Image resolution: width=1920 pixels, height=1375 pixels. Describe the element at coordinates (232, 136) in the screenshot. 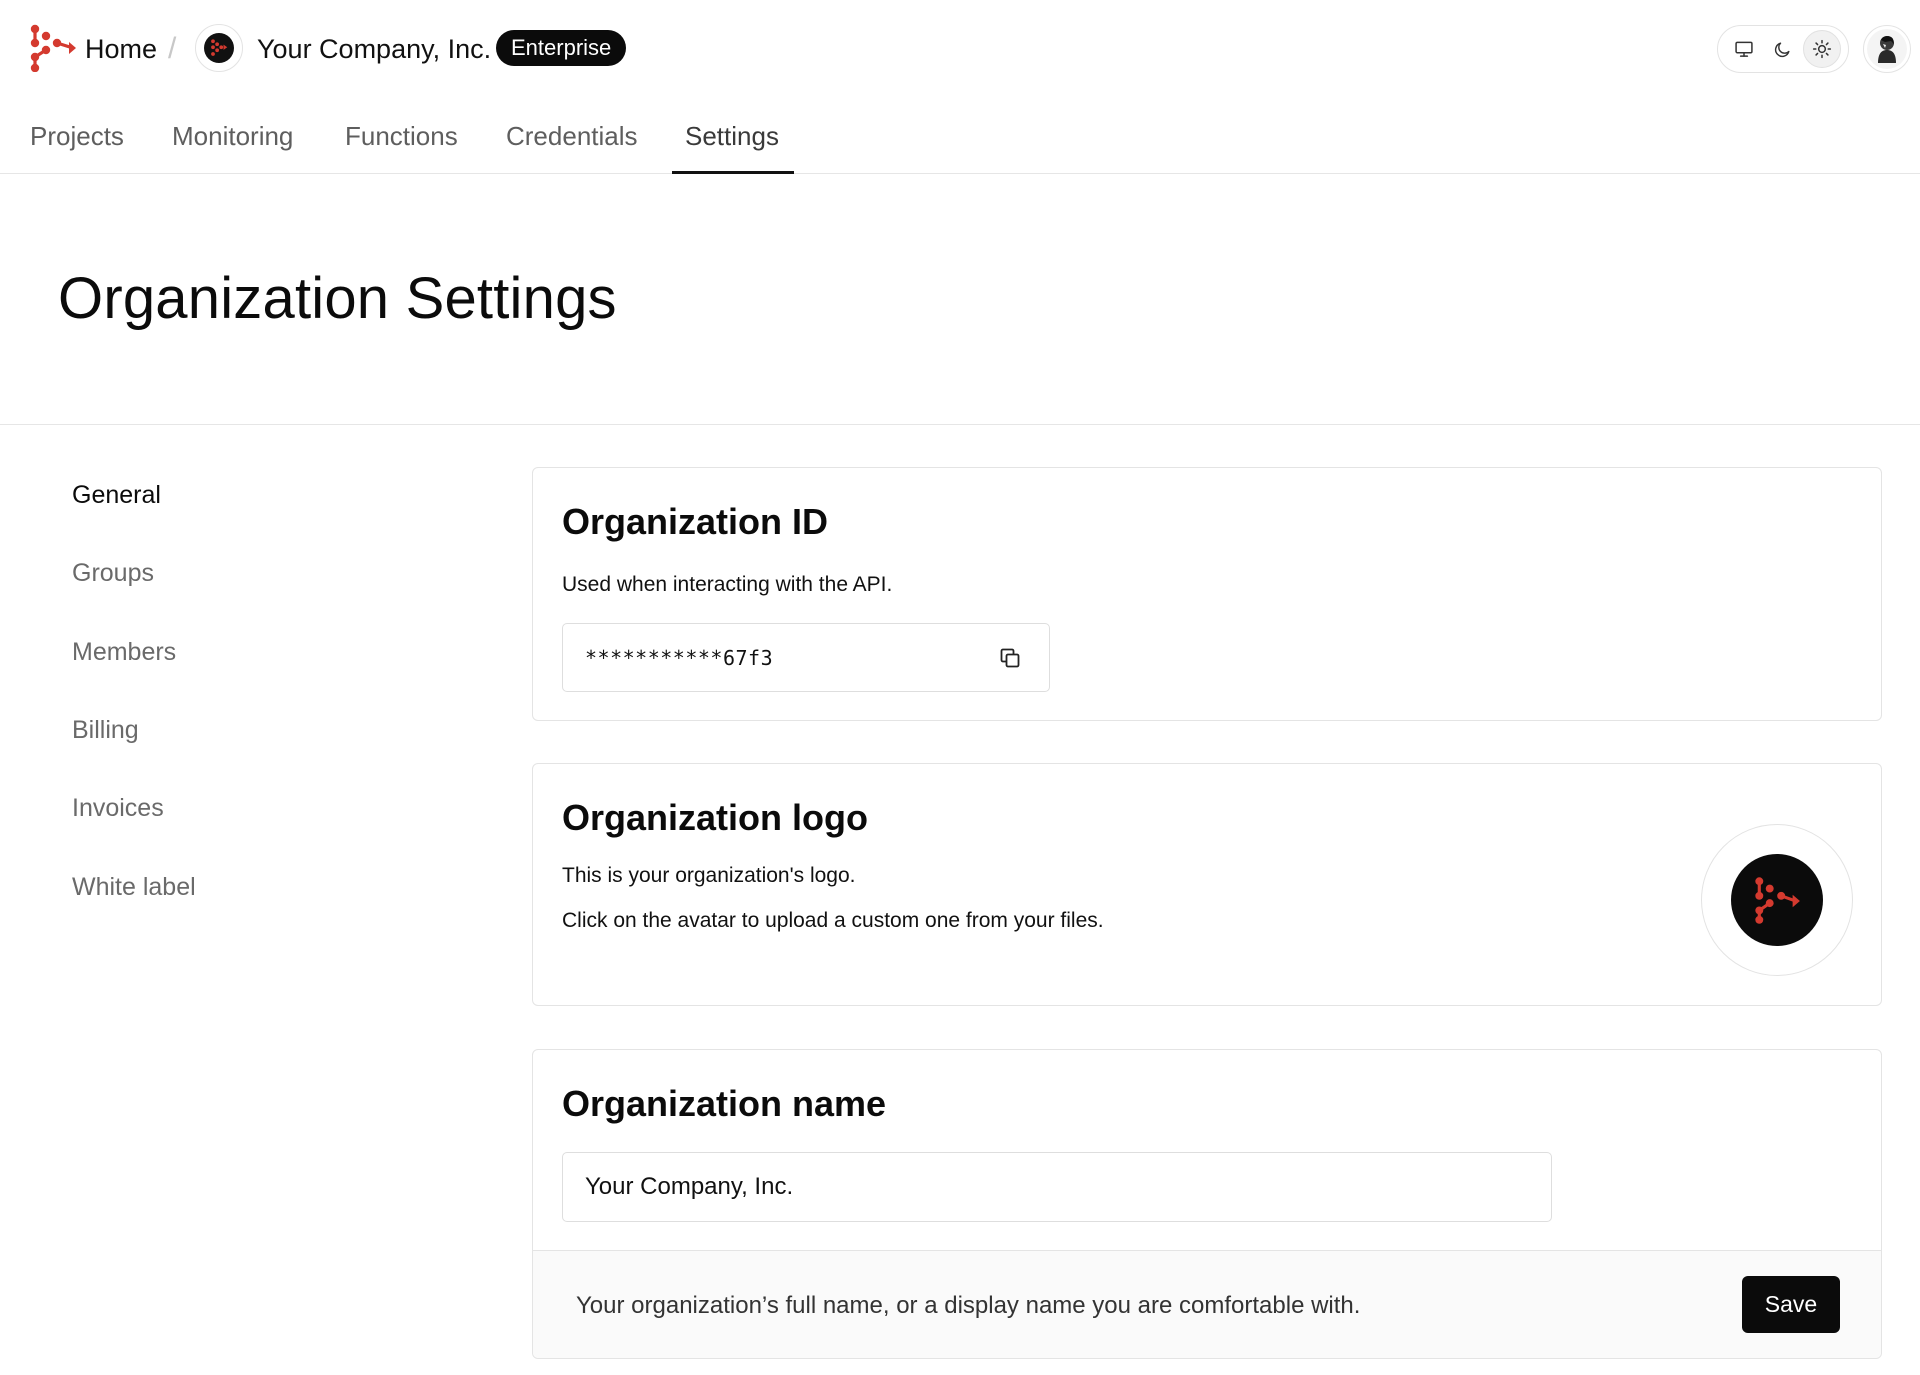

I see `tab-monitoring: Monitoring` at that location.